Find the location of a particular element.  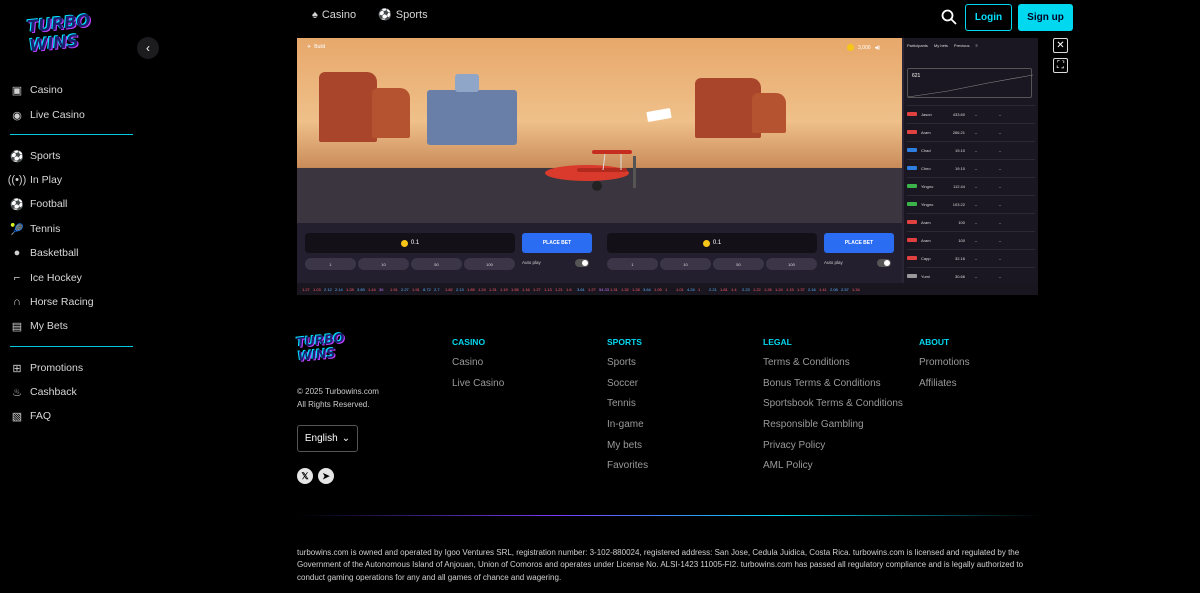

sidebar-item-casino: ▣ Casino is located at coordinates (36, 90).